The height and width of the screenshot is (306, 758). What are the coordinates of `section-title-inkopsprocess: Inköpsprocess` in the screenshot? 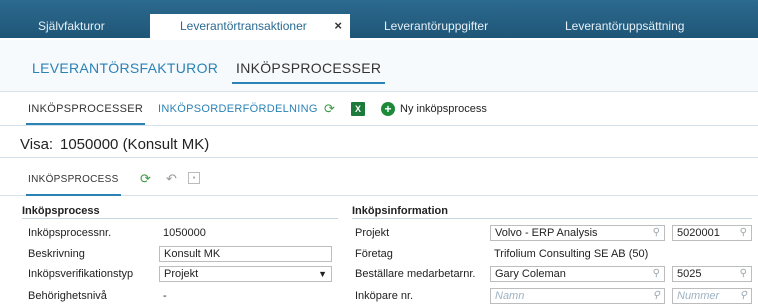 It's located at (61, 211).